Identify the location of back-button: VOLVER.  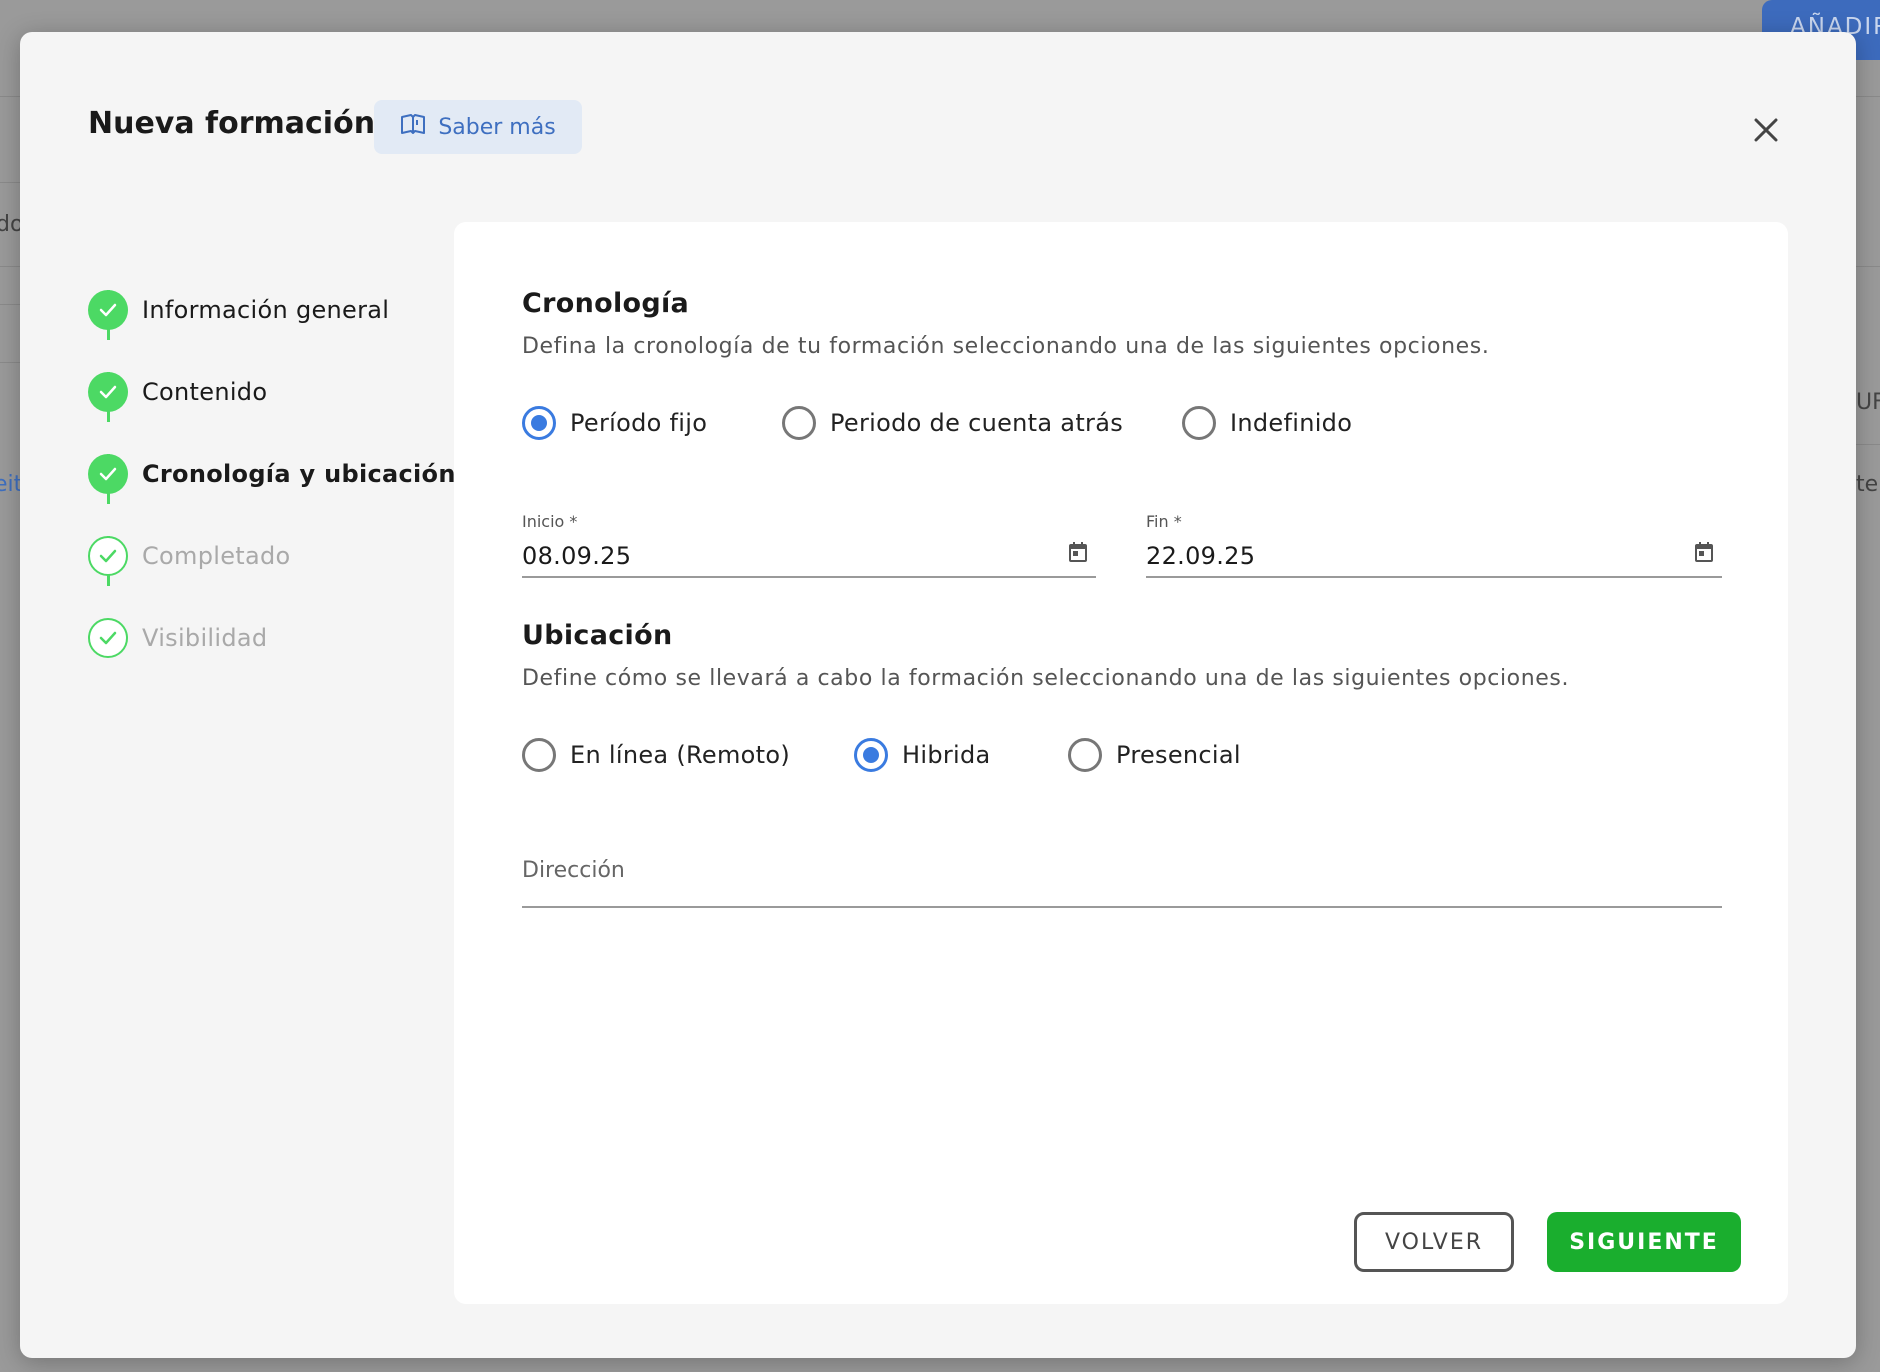
(1434, 1242).